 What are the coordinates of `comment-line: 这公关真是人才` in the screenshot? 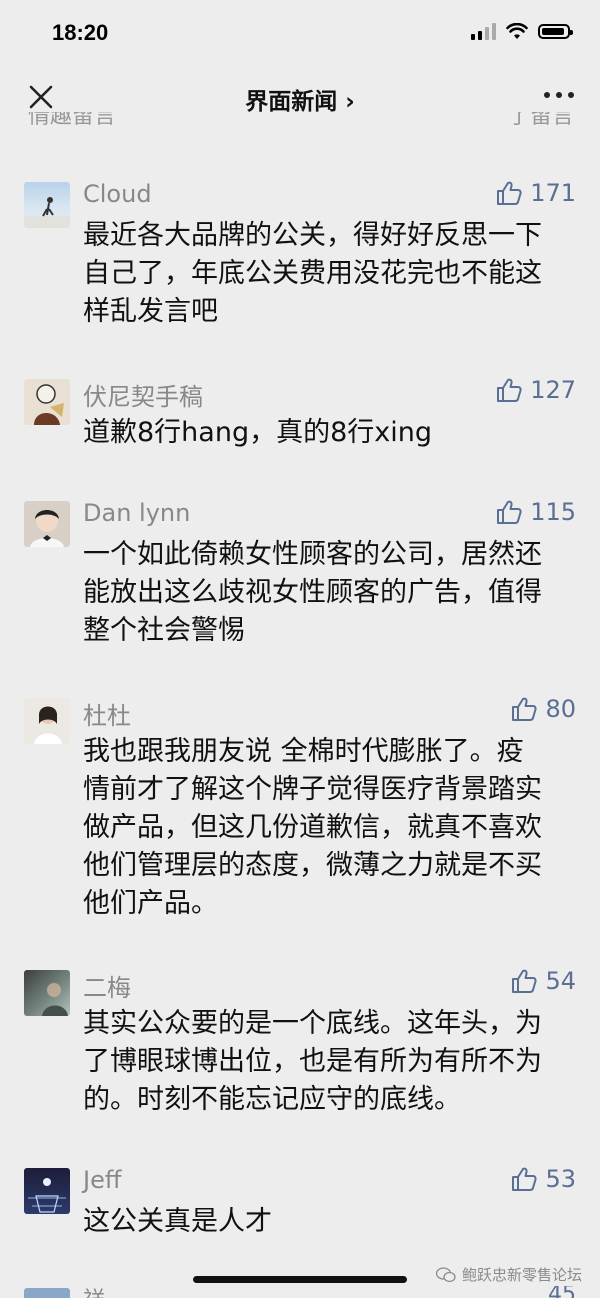 It's located at (177, 1221).